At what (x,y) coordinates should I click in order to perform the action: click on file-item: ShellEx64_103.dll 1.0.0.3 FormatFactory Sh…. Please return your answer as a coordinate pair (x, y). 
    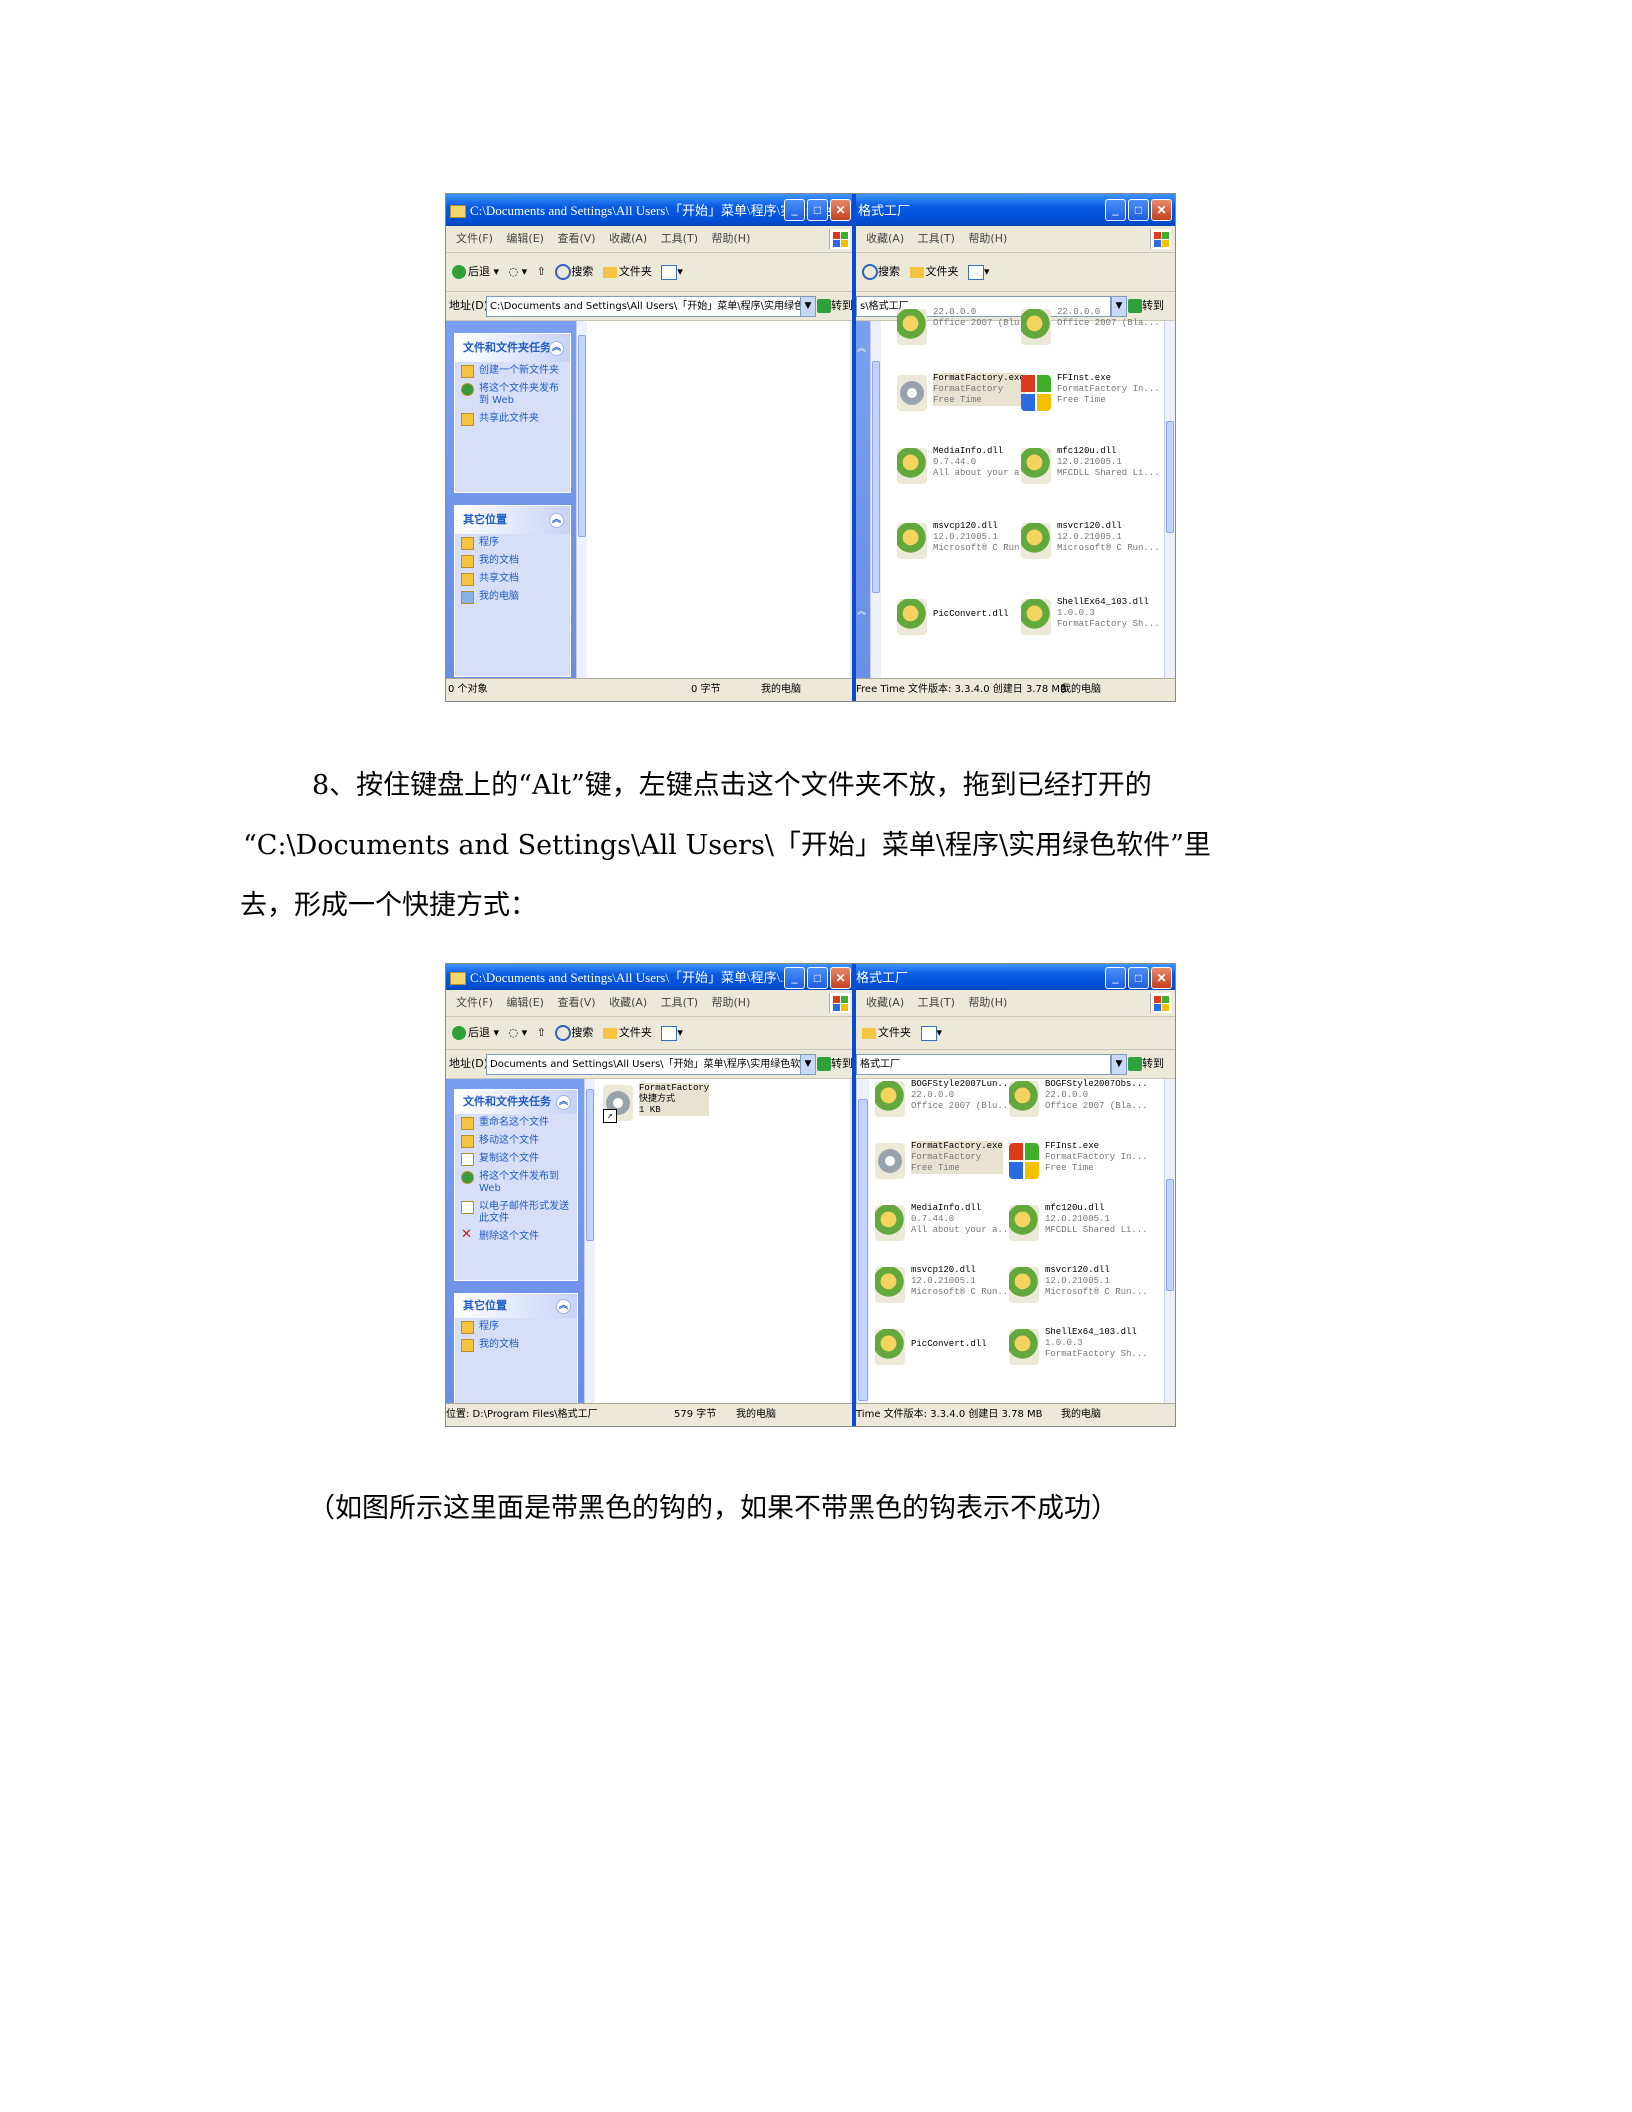
    Looking at the image, I should click on (1078, 1348).